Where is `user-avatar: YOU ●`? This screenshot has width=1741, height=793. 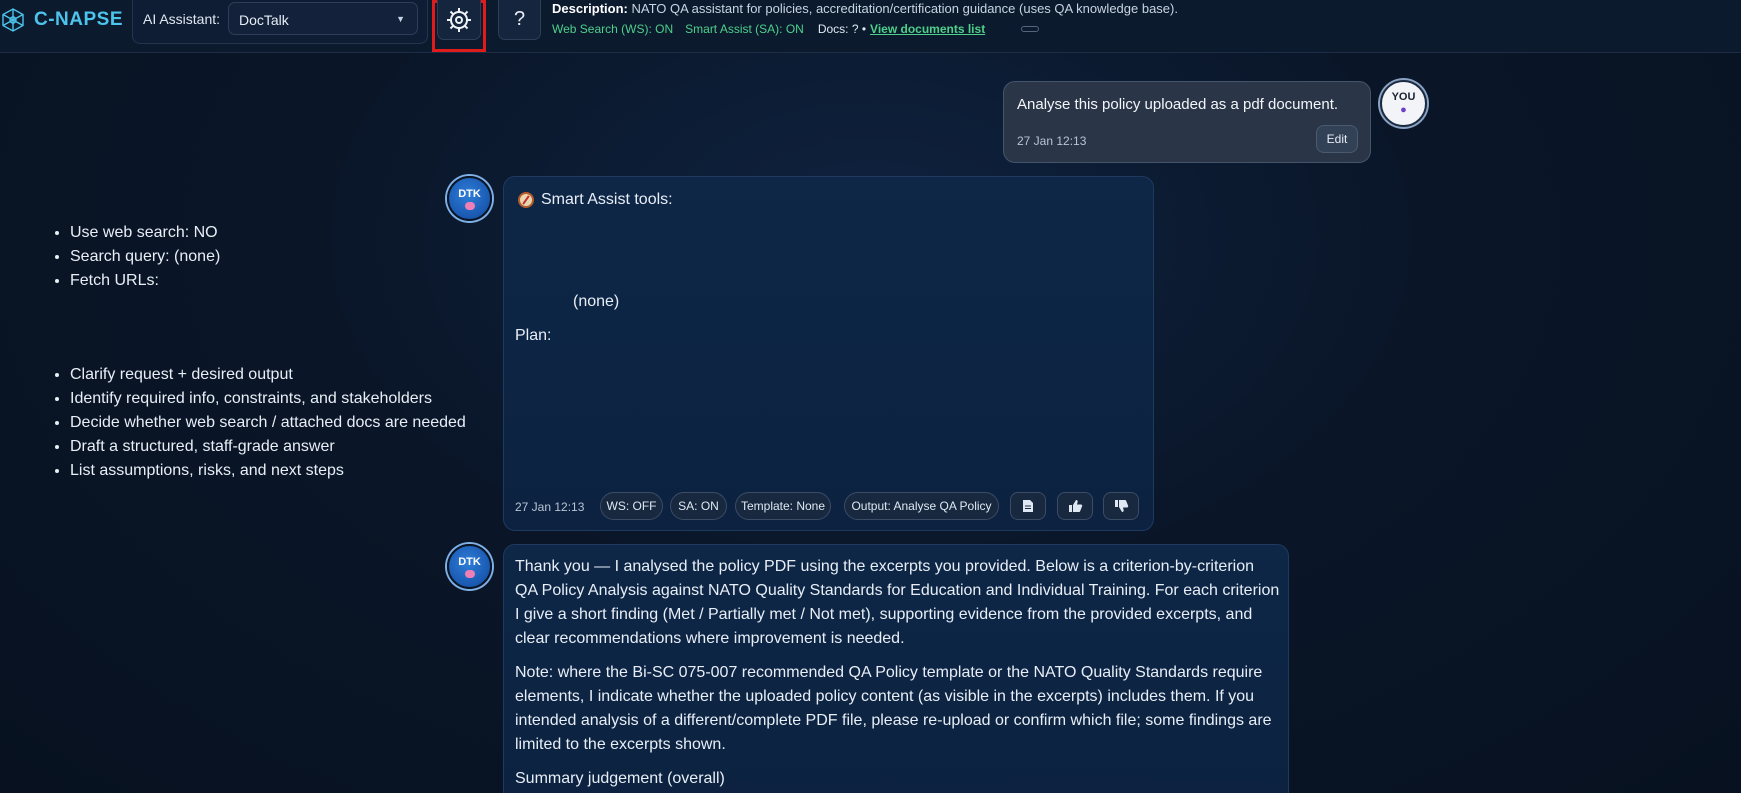
user-avatar: YOU ● is located at coordinates (1403, 103).